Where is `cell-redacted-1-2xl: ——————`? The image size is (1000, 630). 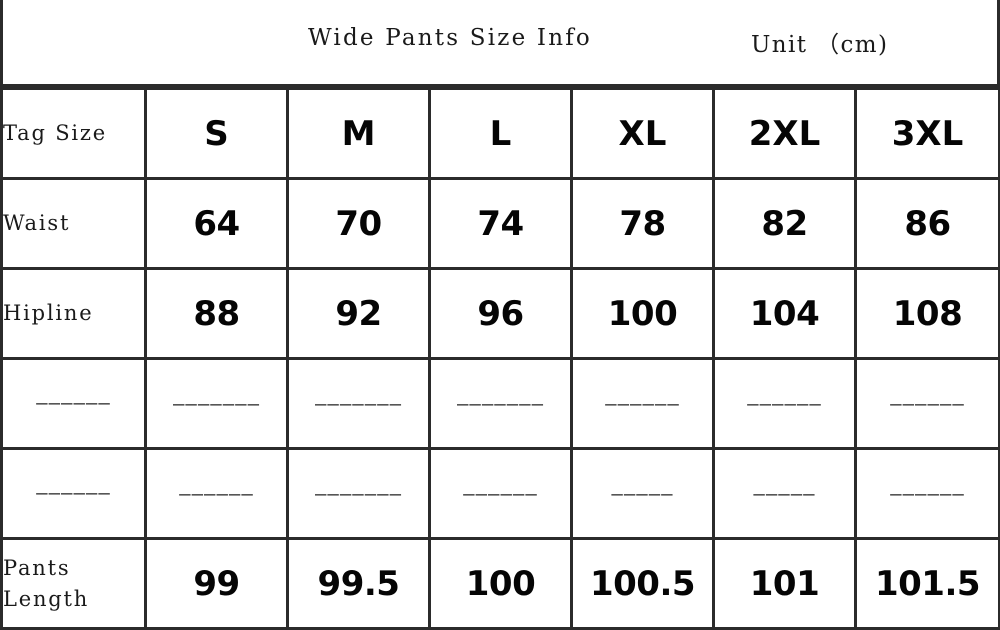
cell-redacted-1-2xl: —————— is located at coordinates (784, 403).